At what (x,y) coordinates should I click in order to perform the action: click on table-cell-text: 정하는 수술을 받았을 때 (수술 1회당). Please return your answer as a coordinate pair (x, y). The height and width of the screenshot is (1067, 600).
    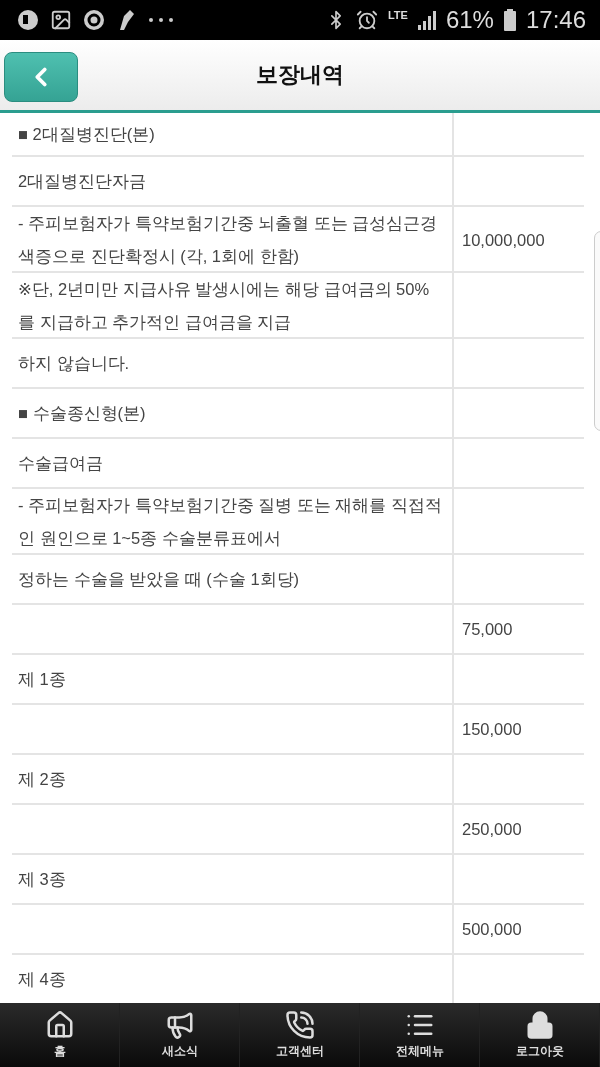
    Looking at the image, I should click on (159, 579).